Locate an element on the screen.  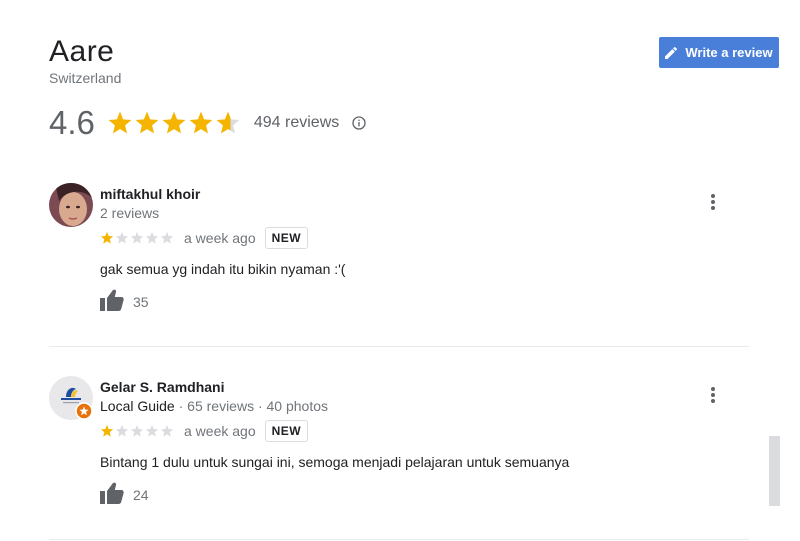
avatar-photo is located at coordinates (71, 205).